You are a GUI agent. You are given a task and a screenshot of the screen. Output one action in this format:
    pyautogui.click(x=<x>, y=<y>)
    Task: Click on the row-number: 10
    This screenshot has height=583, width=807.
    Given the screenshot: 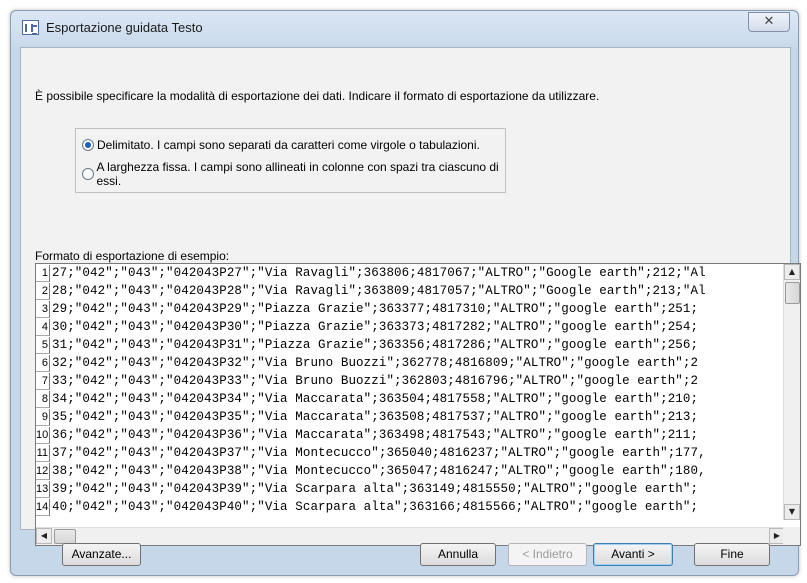 What is the action you would take?
    pyautogui.click(x=43, y=435)
    